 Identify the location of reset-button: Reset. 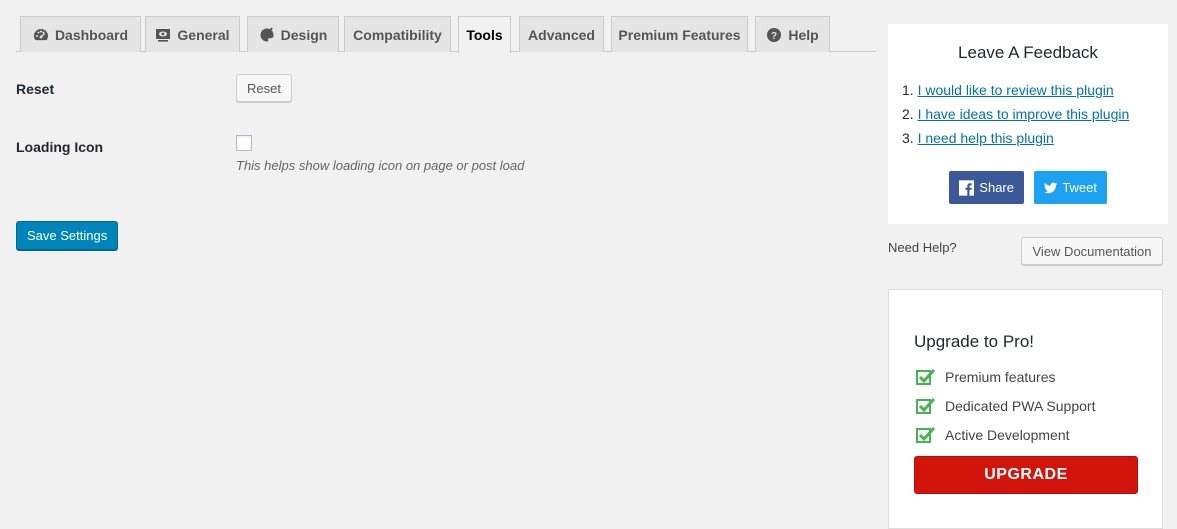
(264, 88).